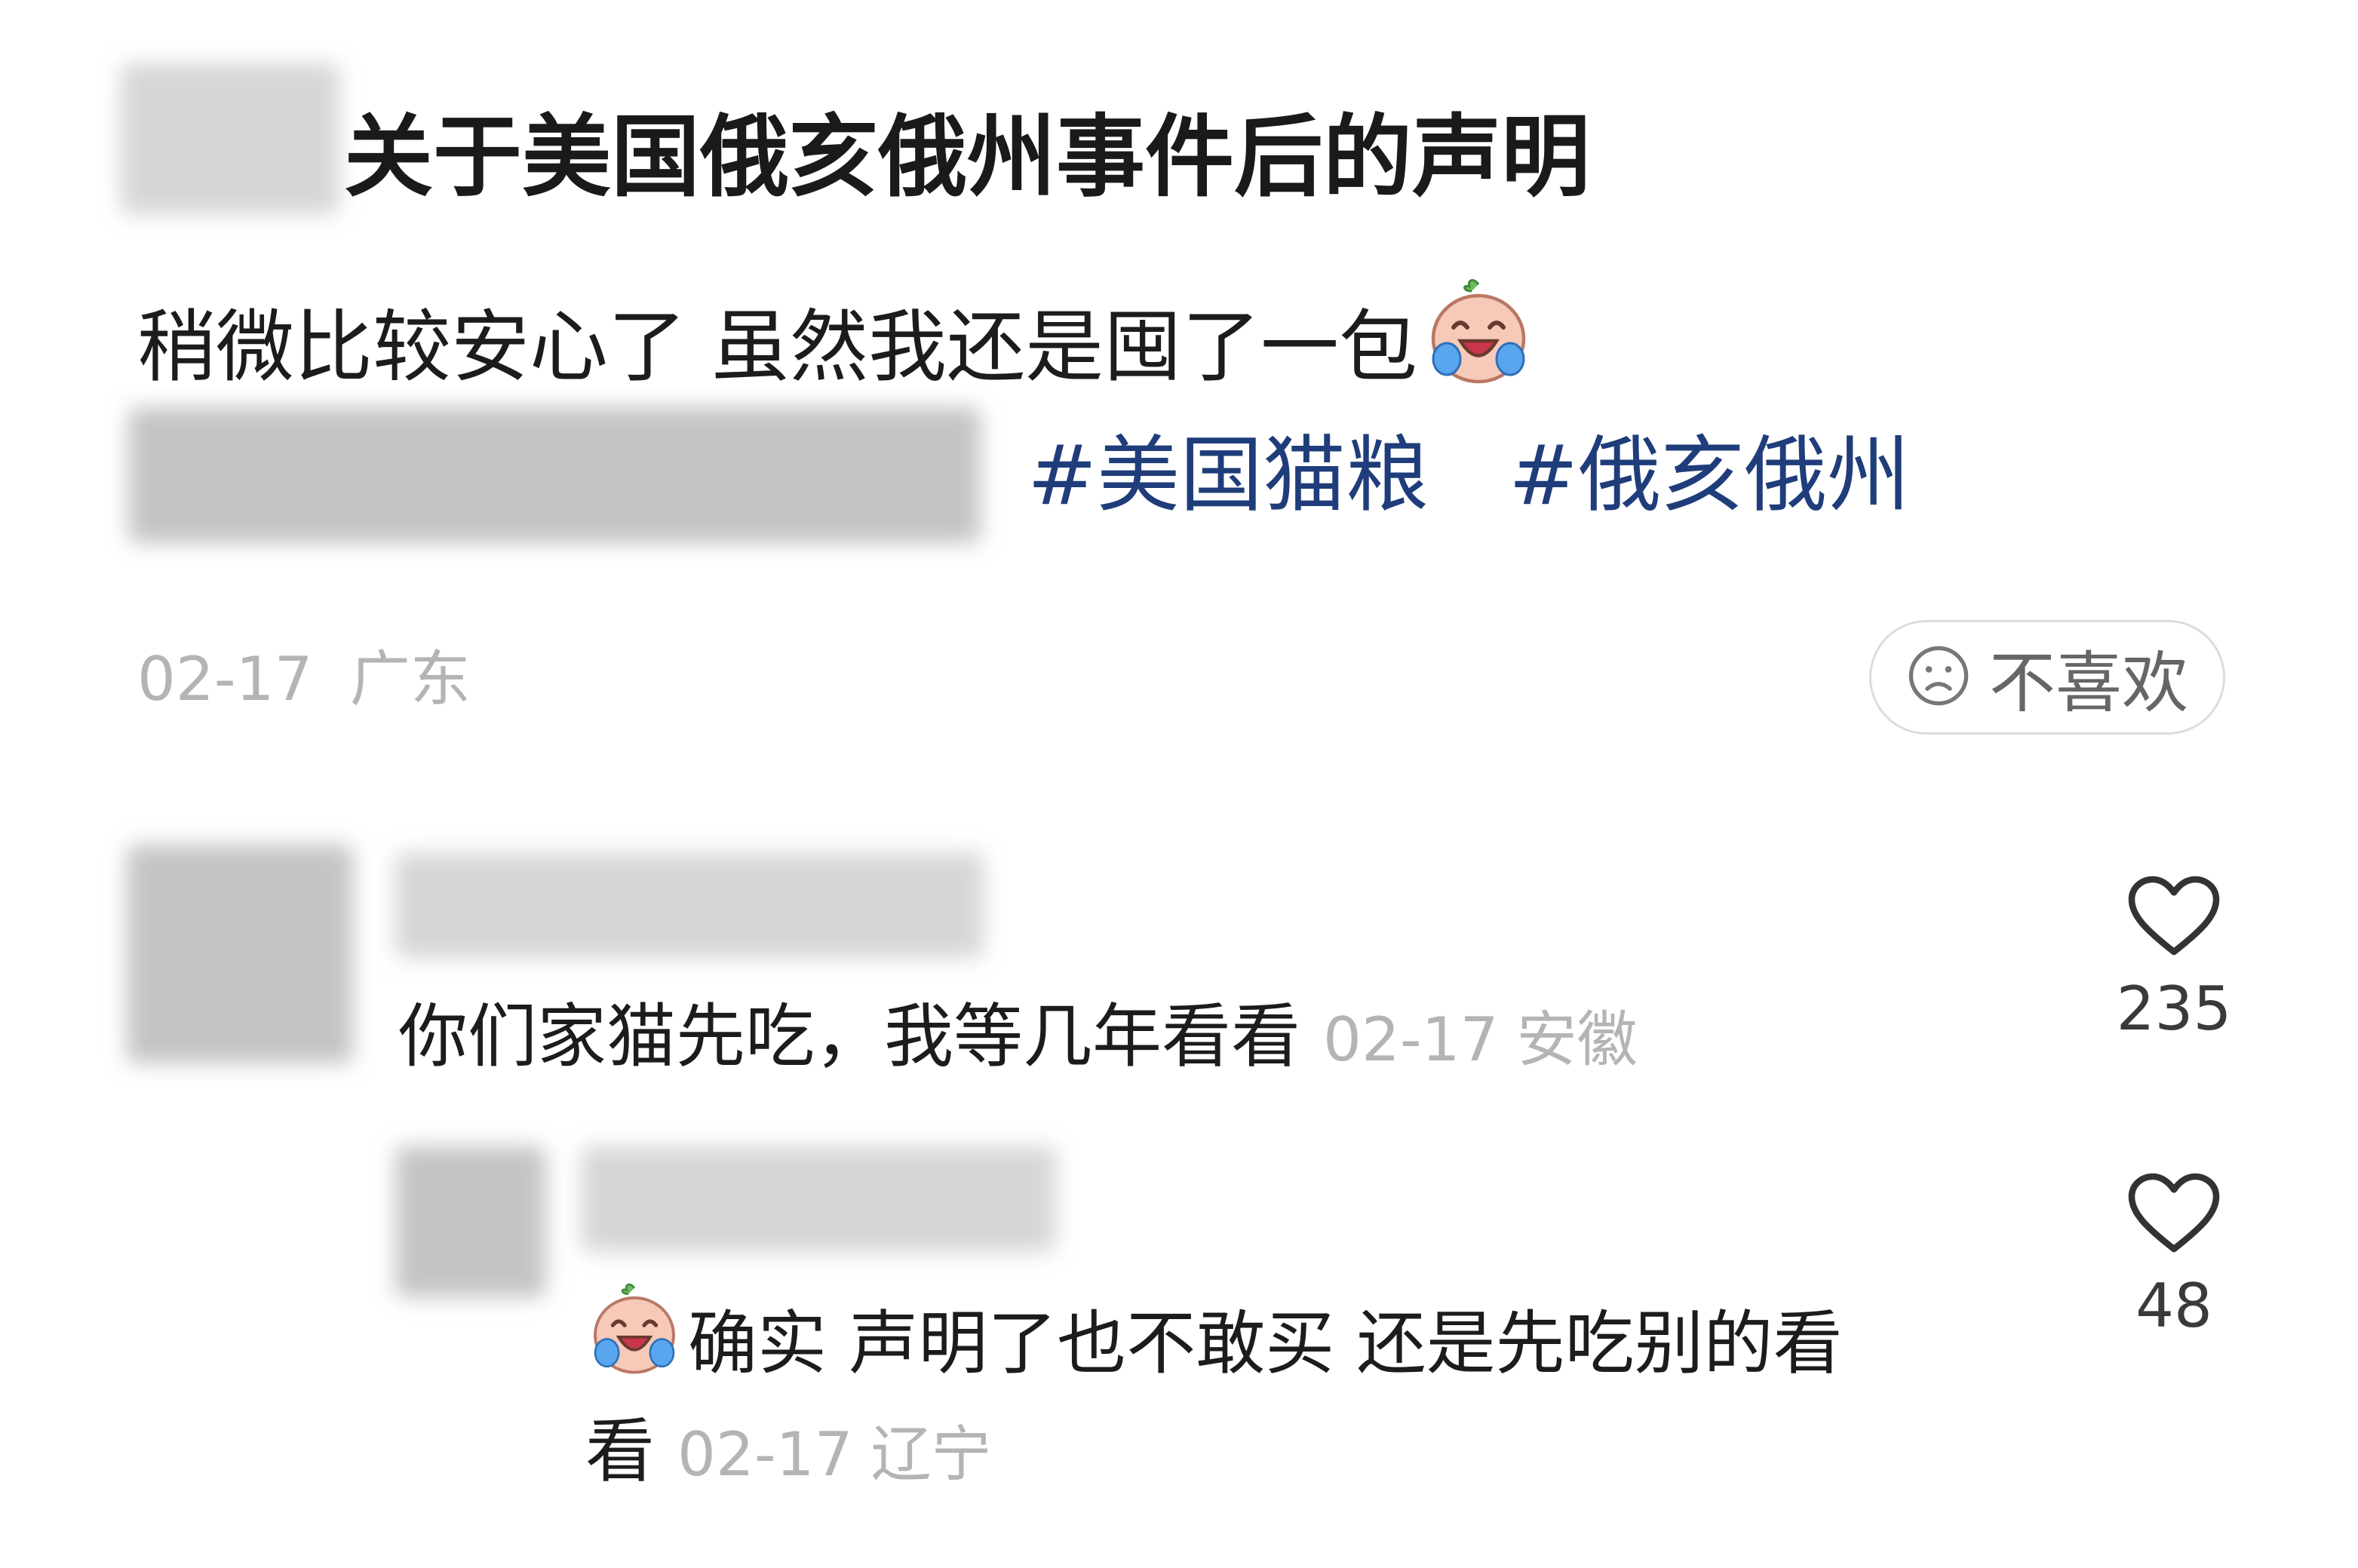 This screenshot has width=2358, height=1568. Describe the element at coordinates (1709, 475) in the screenshot. I see `hashtag-ohio: #俄亥俄州` at that location.